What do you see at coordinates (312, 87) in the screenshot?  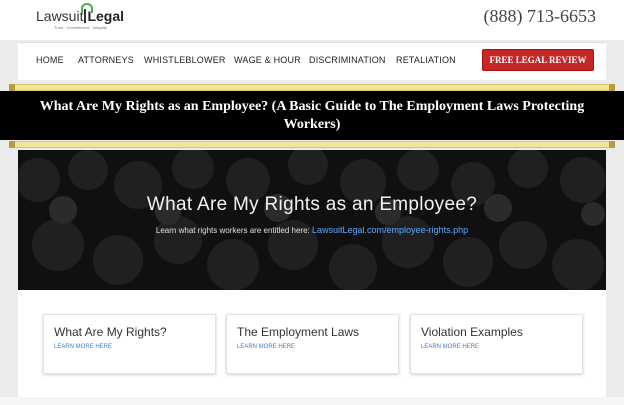 I see `gold-rule-top` at bounding box center [312, 87].